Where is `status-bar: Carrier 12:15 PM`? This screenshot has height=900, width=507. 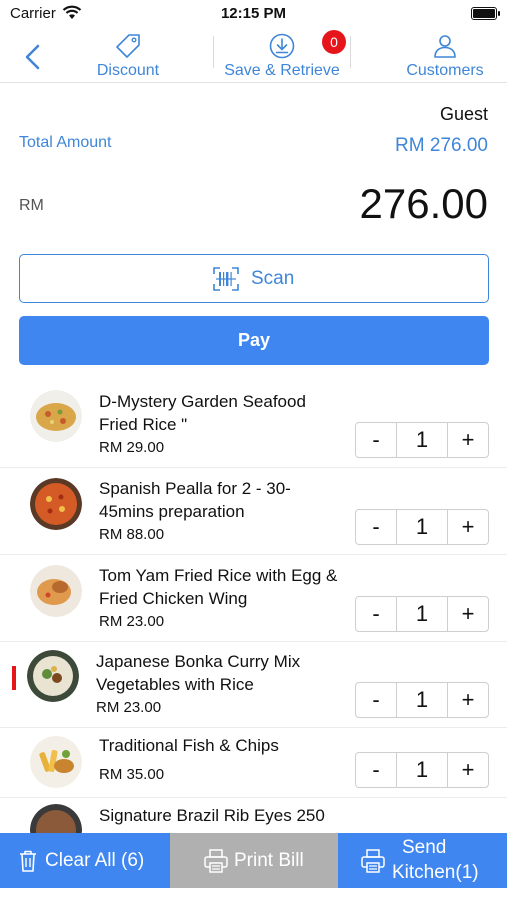 status-bar: Carrier 12:15 PM is located at coordinates (253, 14).